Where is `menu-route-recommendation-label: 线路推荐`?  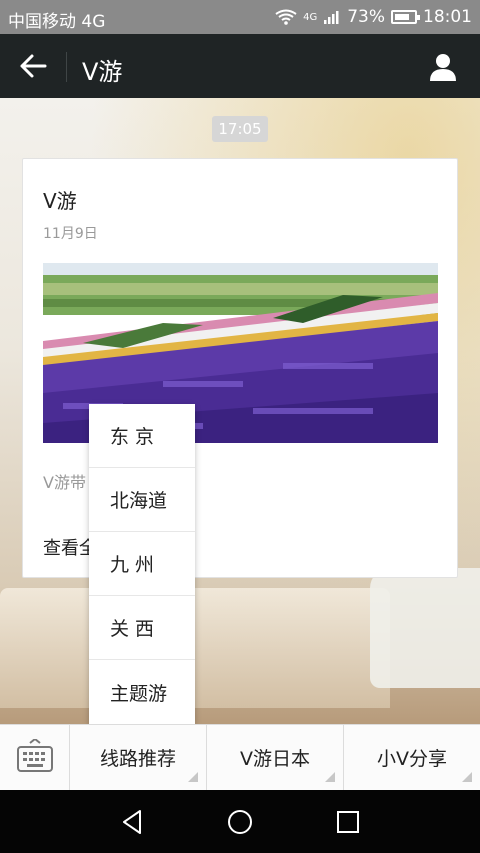
menu-route-recommendation-label: 线路推荐 is located at coordinates (137, 759).